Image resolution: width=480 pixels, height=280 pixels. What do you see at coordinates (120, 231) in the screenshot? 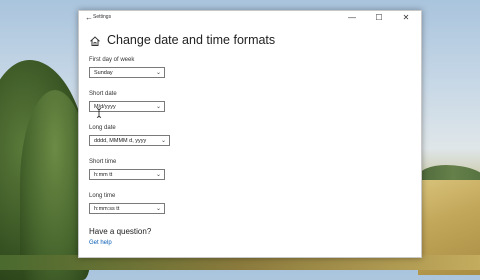
I see `help-heading: Have a question?` at bounding box center [120, 231].